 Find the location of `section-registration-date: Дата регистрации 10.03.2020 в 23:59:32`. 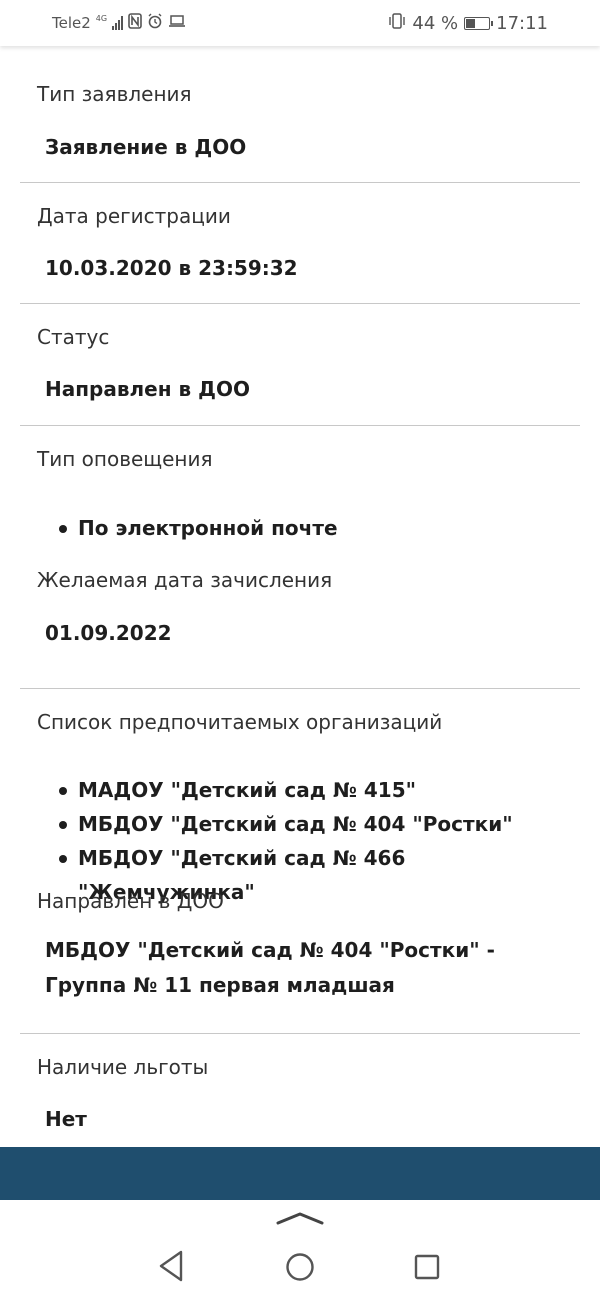

section-registration-date: Дата регистрации 10.03.2020 в 23:59:32 is located at coordinates (300, 243).